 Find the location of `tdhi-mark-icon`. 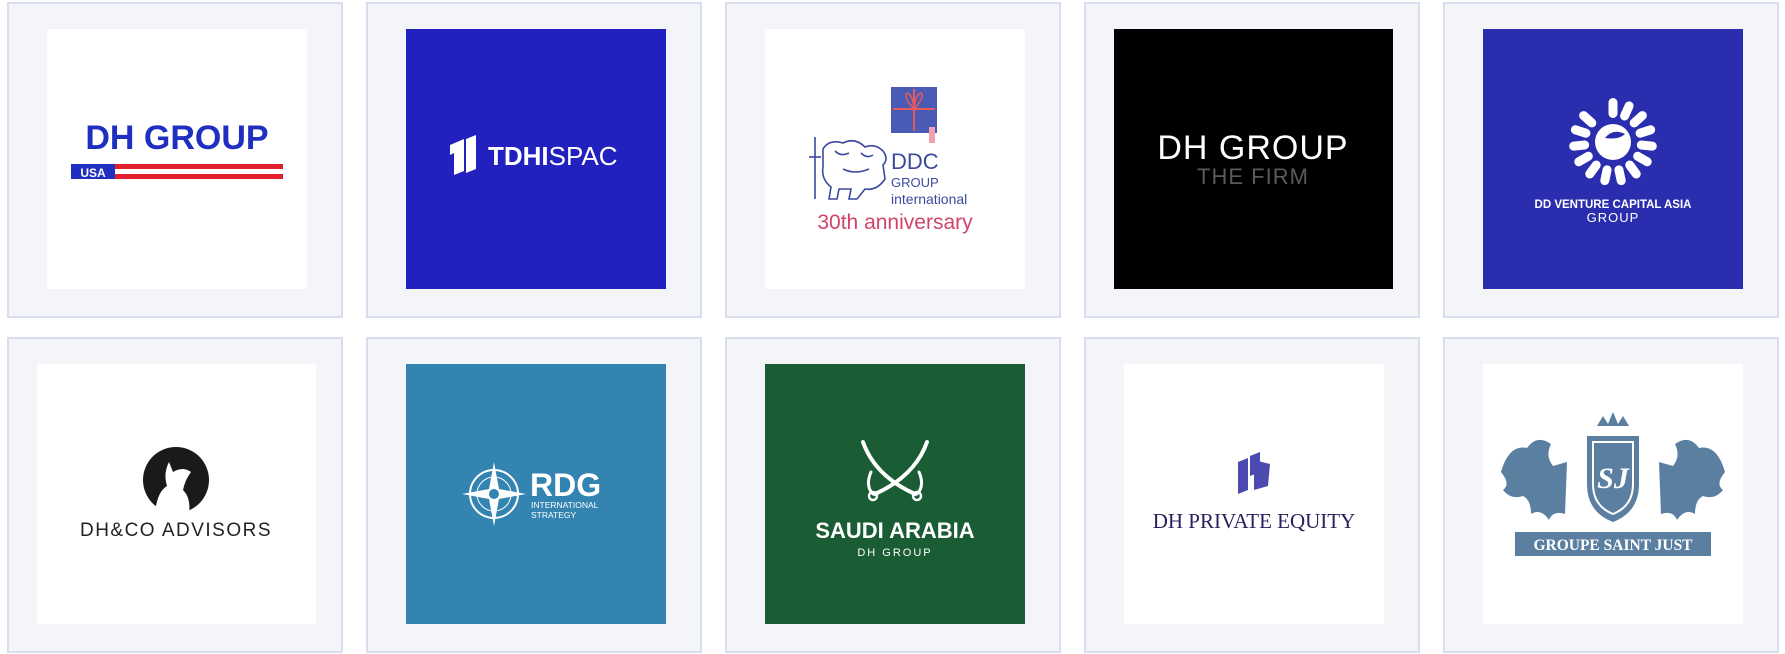

tdhi-mark-icon is located at coordinates (463, 155).